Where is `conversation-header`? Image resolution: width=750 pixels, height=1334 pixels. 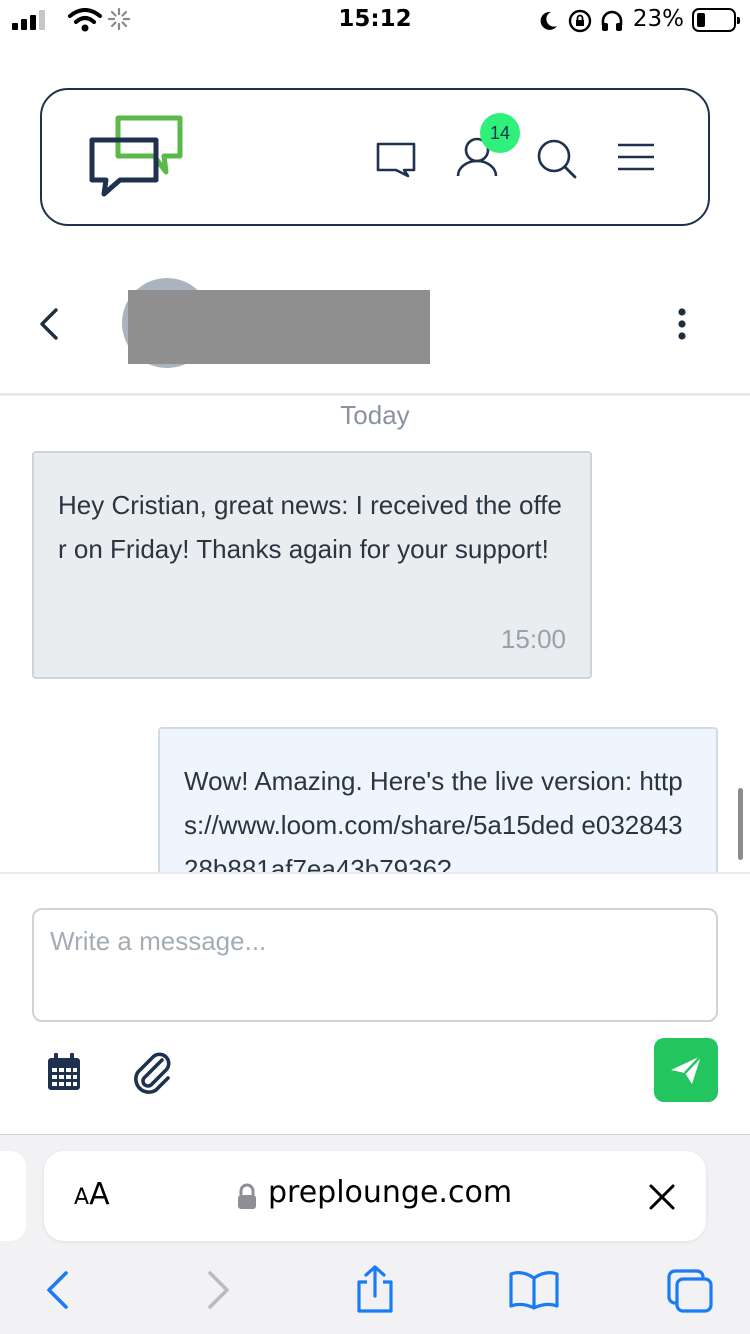 conversation-header is located at coordinates (375, 323).